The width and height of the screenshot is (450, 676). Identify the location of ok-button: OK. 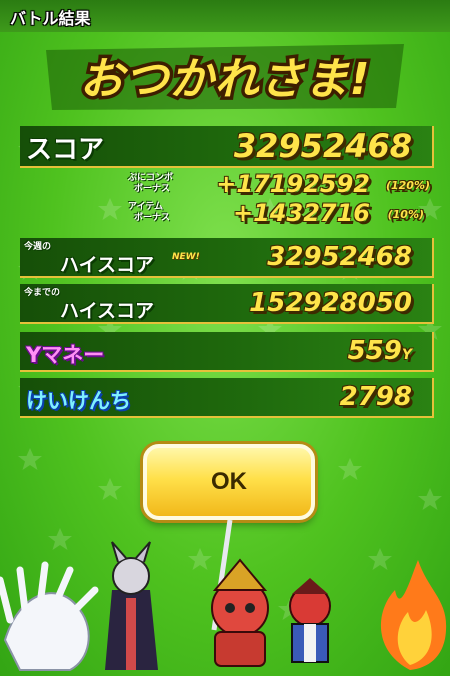
(229, 482).